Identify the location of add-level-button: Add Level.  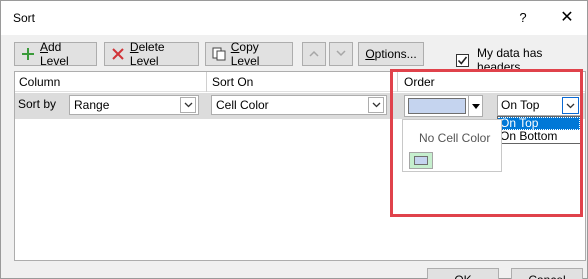
(55, 54).